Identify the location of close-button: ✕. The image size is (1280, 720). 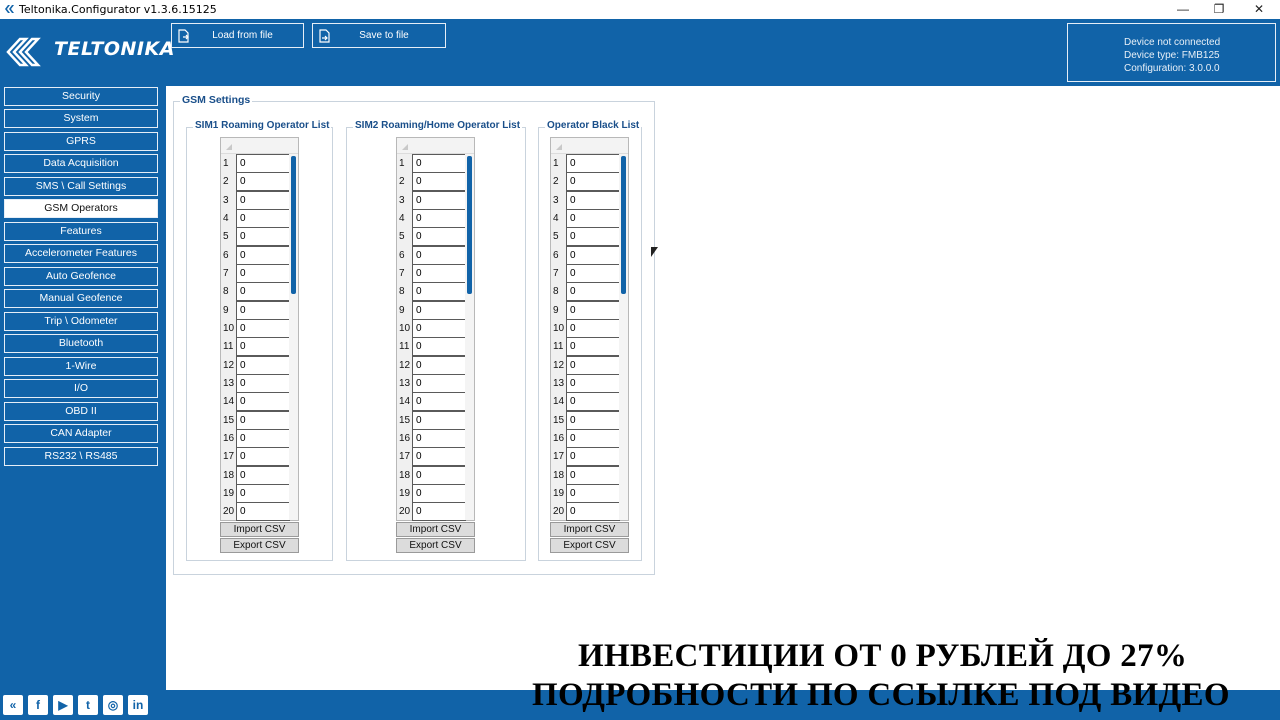
(1259, 9).